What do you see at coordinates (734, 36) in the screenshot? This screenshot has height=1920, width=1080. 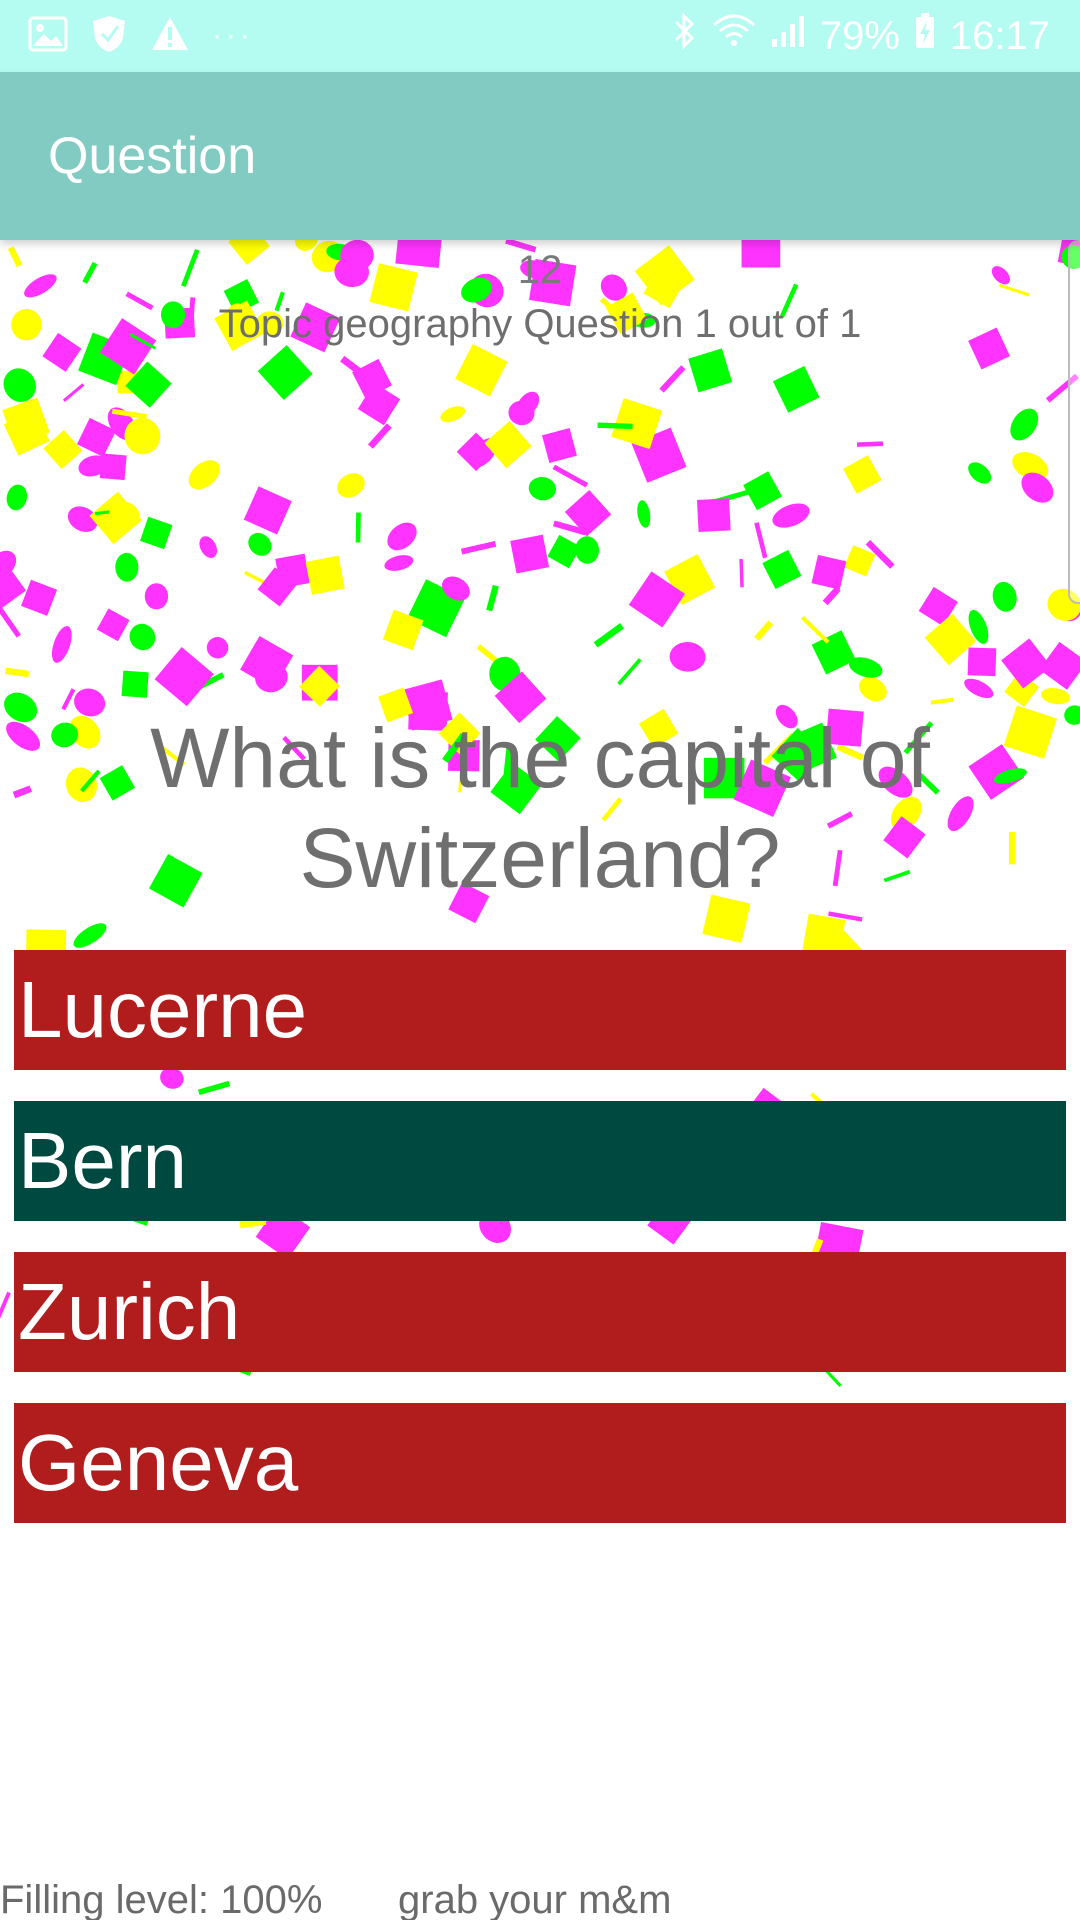 I see `wifi-icon` at bounding box center [734, 36].